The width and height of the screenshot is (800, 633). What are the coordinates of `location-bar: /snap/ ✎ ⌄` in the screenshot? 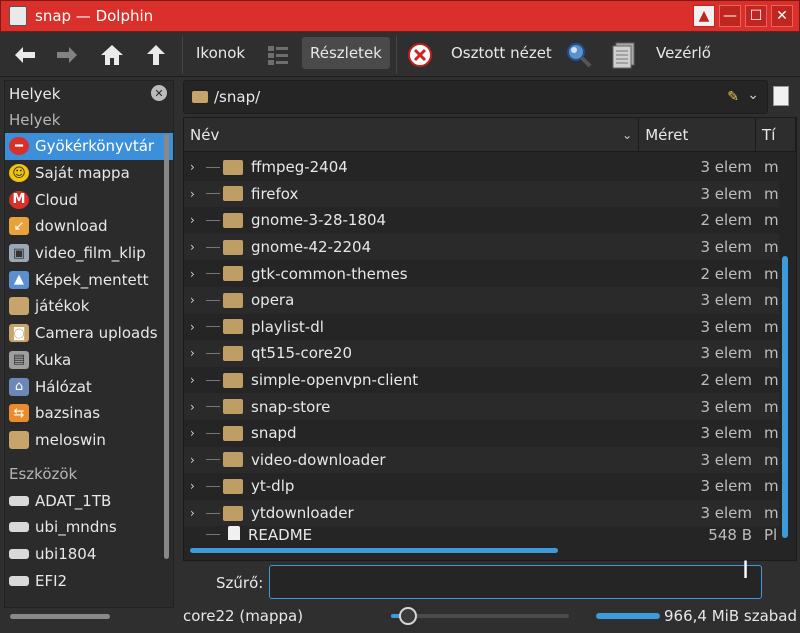 It's located at (475, 97).